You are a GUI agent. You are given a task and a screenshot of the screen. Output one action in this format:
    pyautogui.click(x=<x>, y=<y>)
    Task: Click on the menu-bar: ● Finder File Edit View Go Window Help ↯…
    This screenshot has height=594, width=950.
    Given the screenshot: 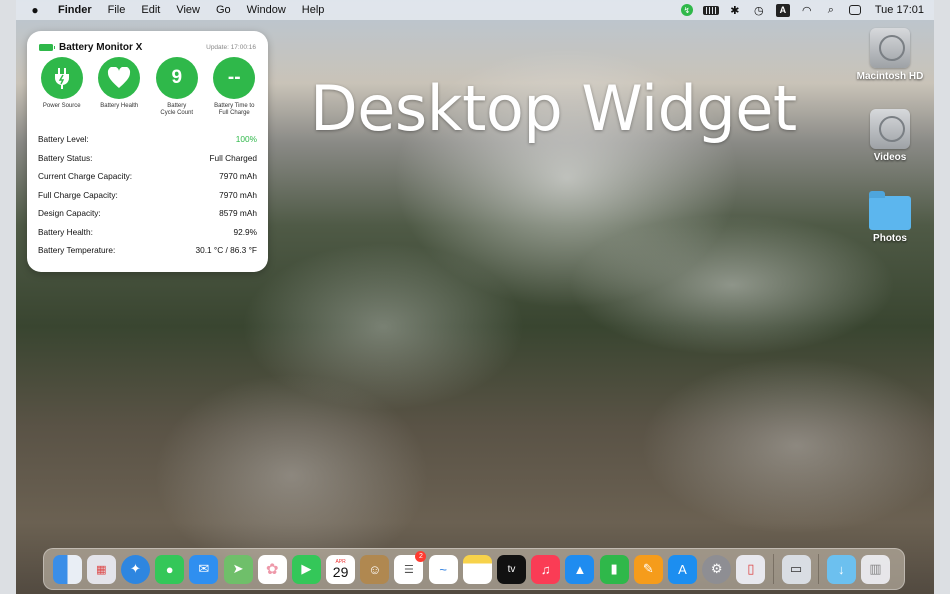 What is the action you would take?
    pyautogui.click(x=475, y=10)
    